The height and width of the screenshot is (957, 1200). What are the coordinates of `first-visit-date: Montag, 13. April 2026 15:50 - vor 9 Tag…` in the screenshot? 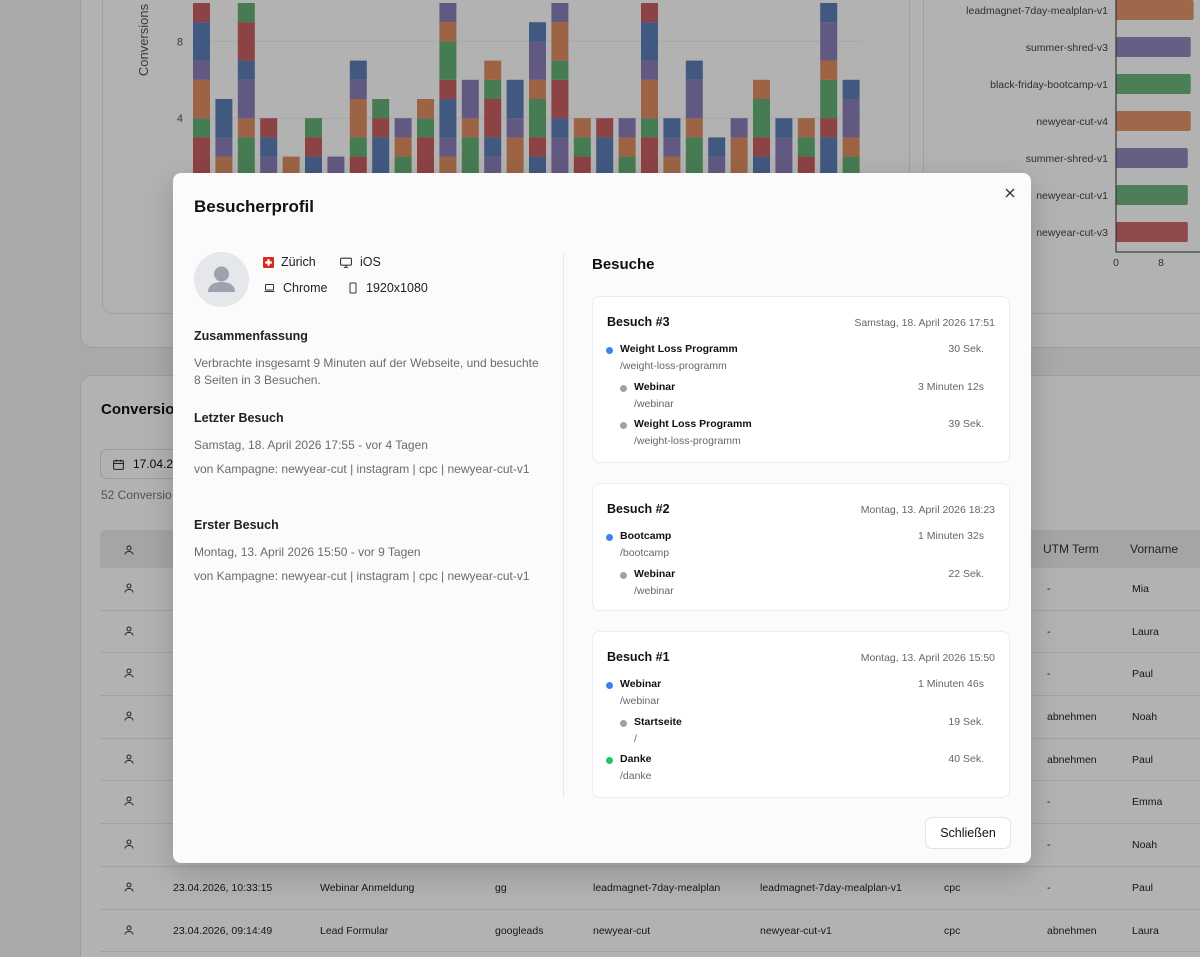 It's located at (307, 552).